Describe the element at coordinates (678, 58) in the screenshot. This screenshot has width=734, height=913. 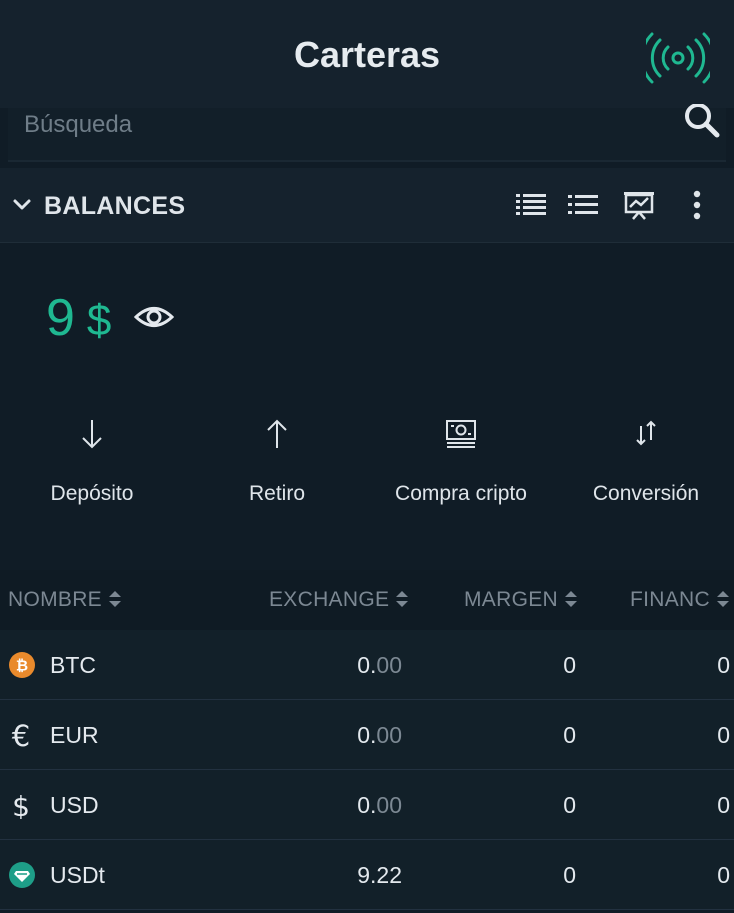
I see `live-signal-icon` at that location.